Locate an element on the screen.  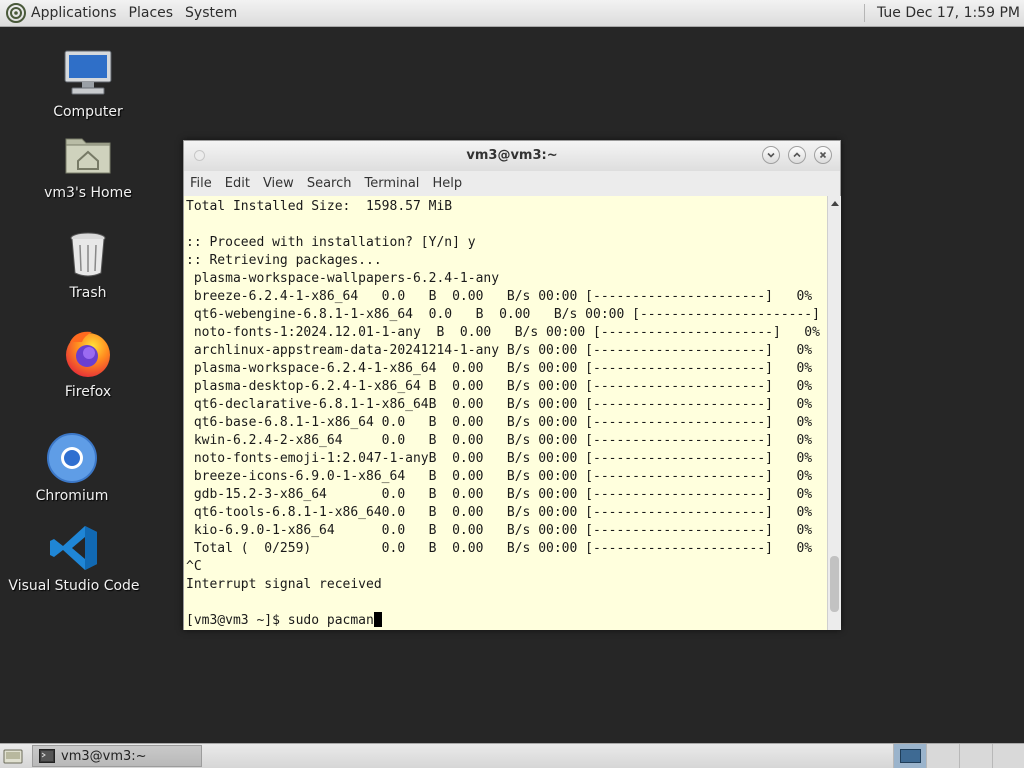
terminal-line: :: Proceed with installation? [Y/n] y is located at coordinates (331, 242).